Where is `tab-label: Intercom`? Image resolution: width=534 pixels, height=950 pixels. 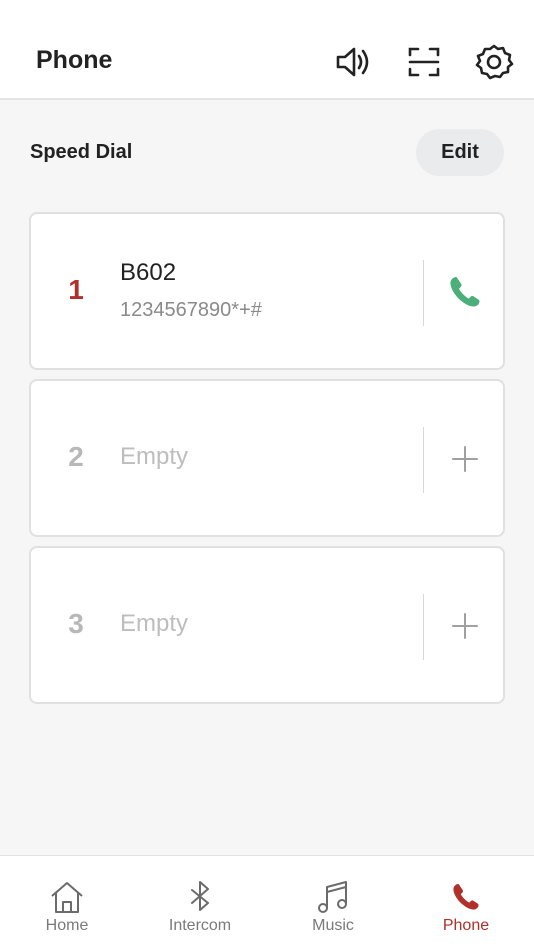 tab-label: Intercom is located at coordinates (200, 925).